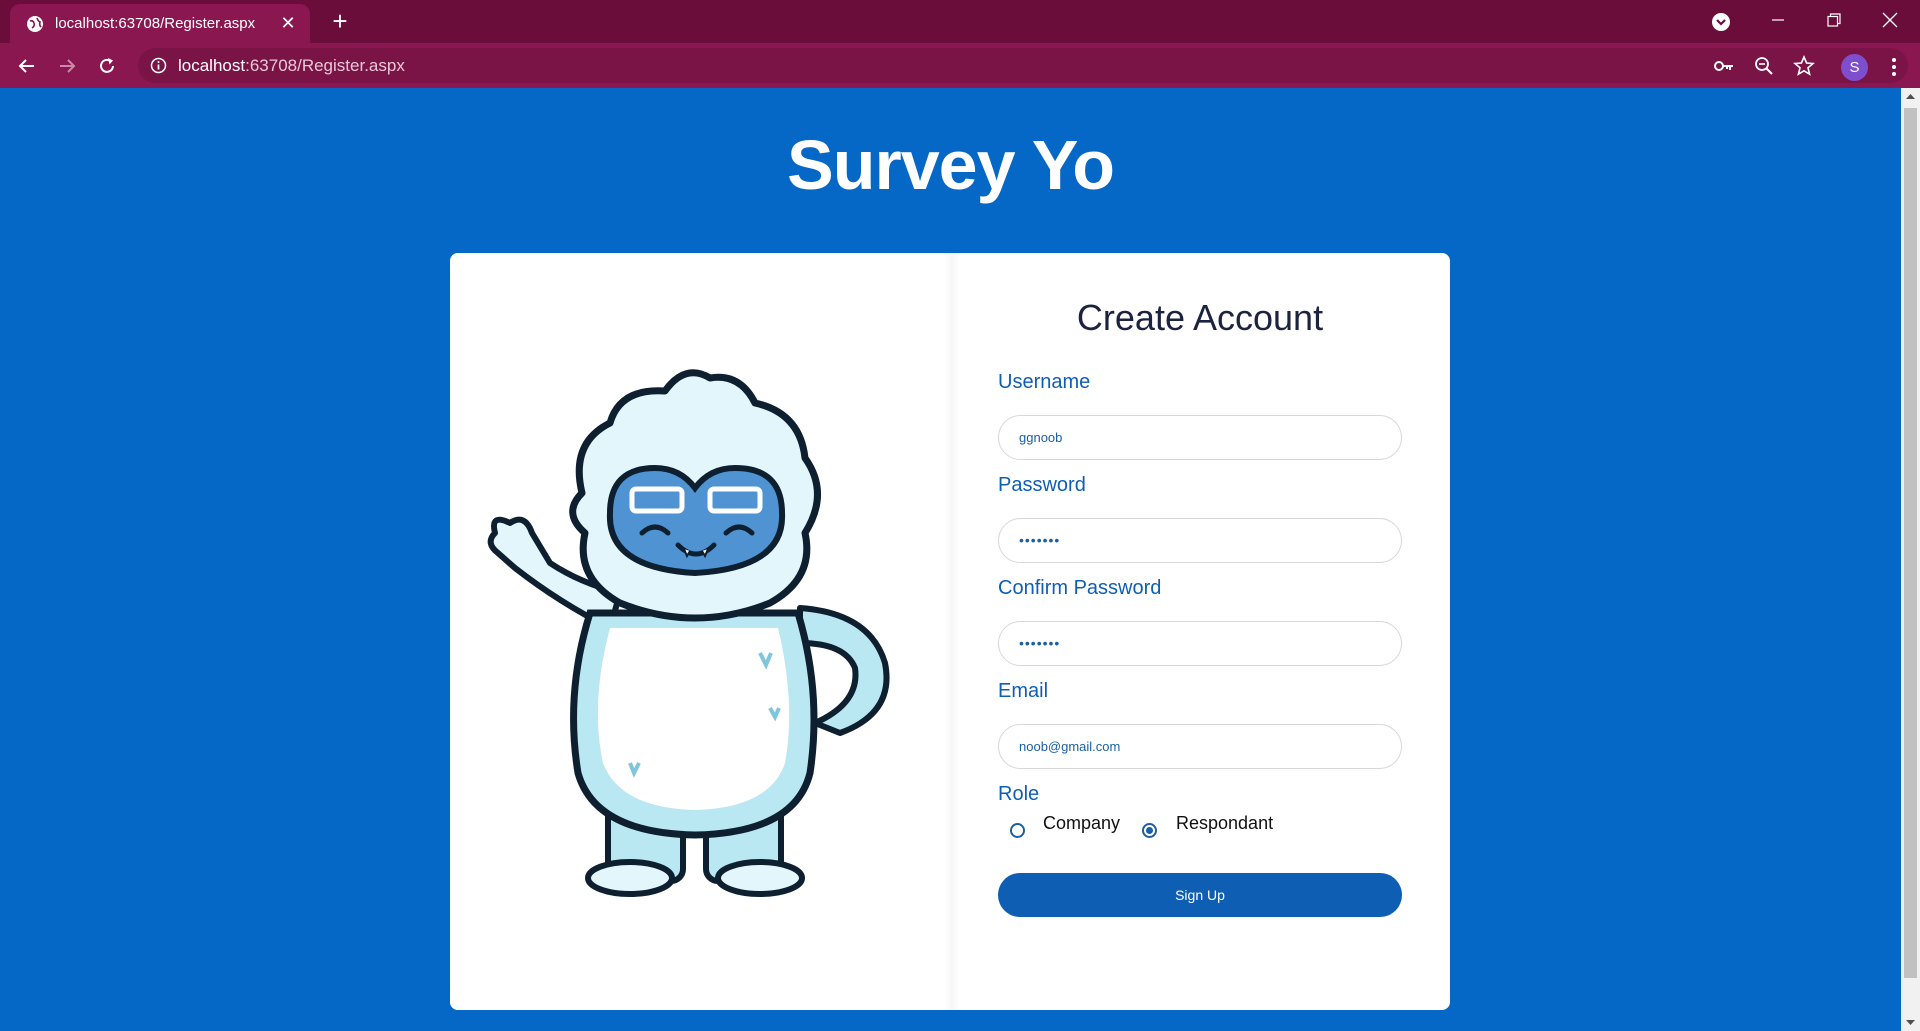 The image size is (1920, 1031). I want to click on tab-search-icon, so click(1721, 22).